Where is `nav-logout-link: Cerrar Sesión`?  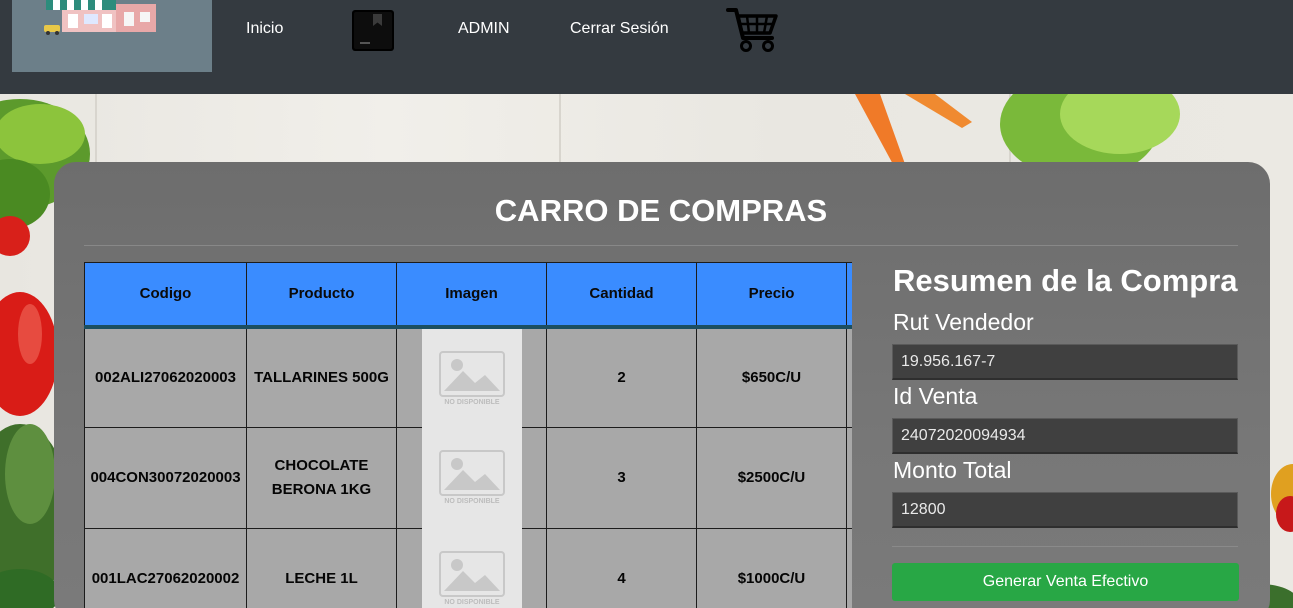
nav-logout-link: Cerrar Sesión is located at coordinates (619, 29).